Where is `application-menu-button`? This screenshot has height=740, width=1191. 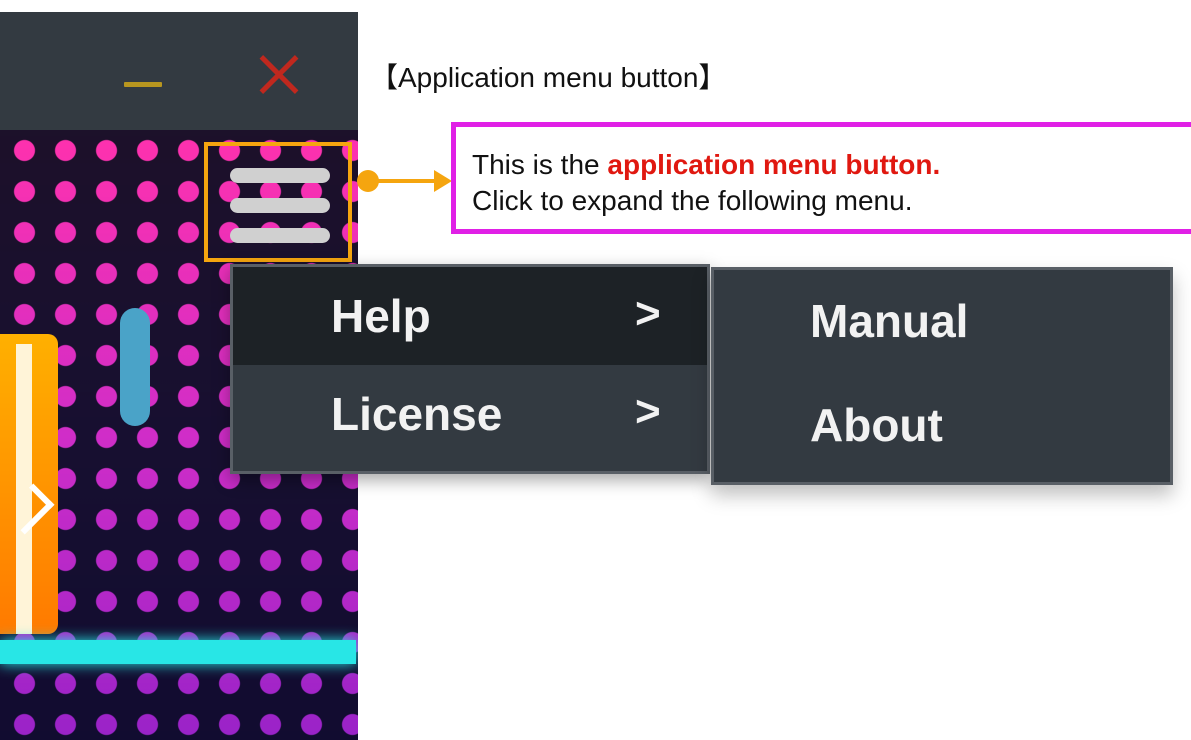
application-menu-button is located at coordinates (278, 202).